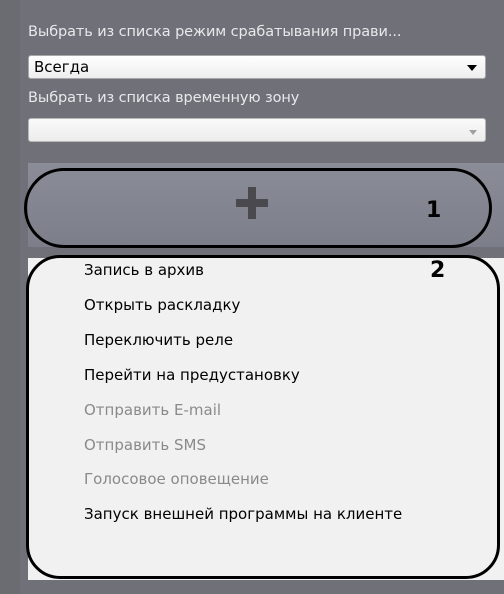 The image size is (504, 594). What do you see at coordinates (258, 208) in the screenshot?
I see `callout-1-outline` at bounding box center [258, 208].